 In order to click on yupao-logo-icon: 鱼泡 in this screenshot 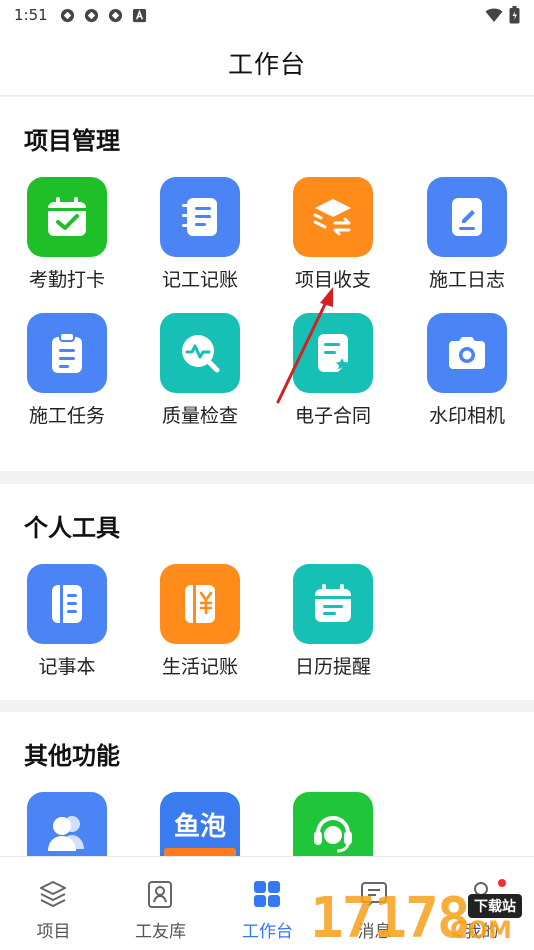, I will do `click(200, 824)`.